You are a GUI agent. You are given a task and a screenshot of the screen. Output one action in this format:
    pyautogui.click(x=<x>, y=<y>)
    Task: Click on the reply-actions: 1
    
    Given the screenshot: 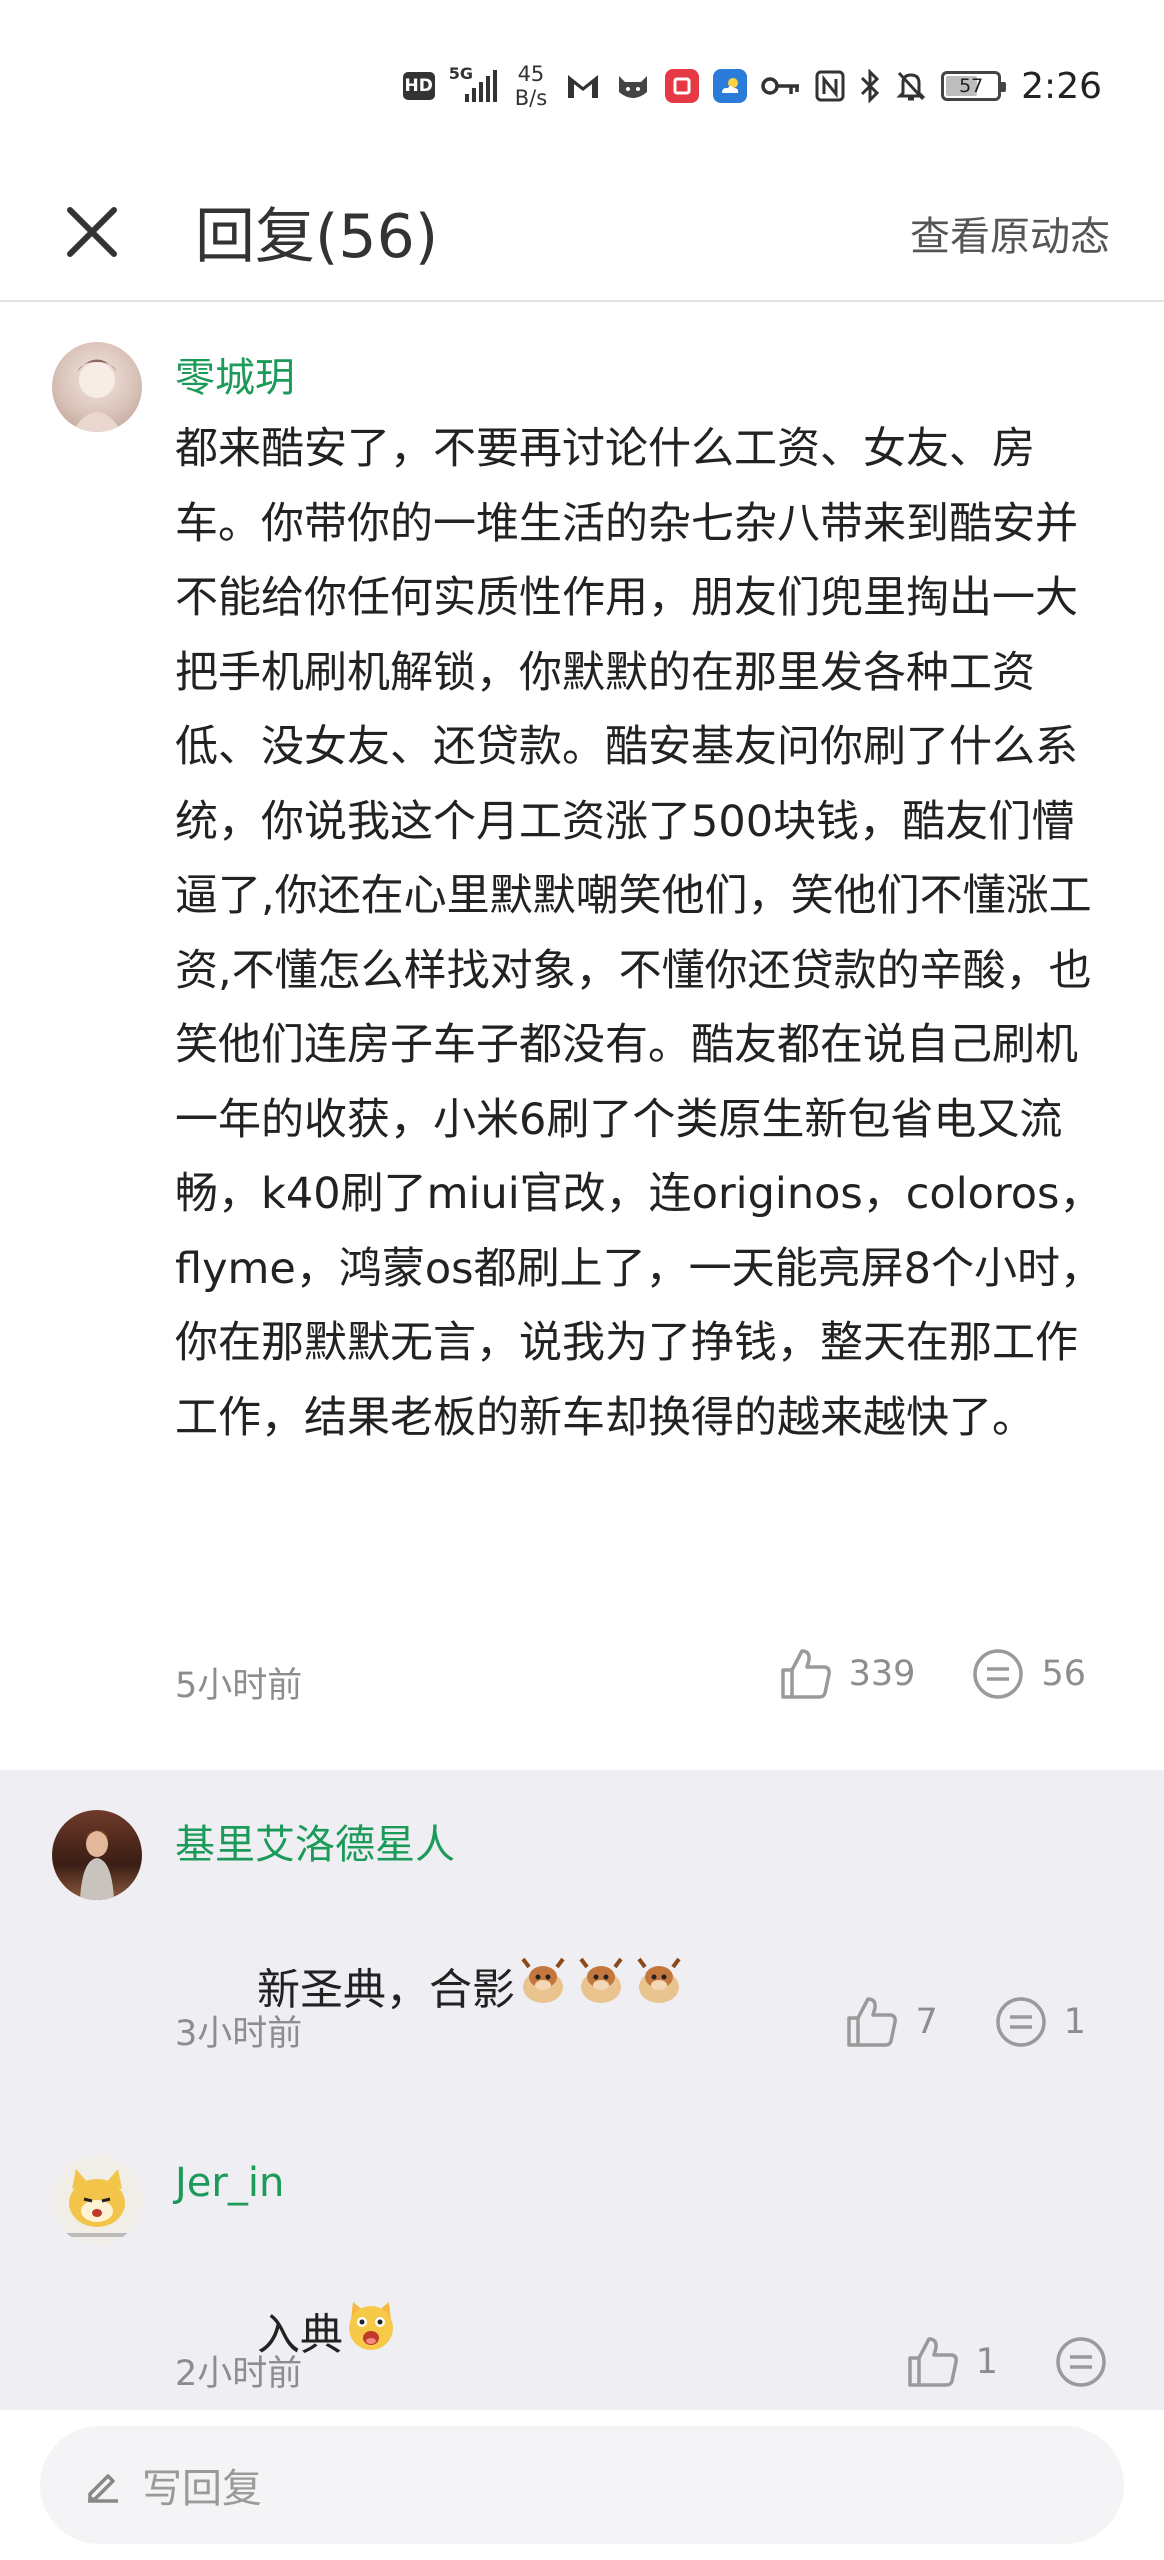 What is the action you would take?
    pyautogui.click(x=1007, y=2362)
    